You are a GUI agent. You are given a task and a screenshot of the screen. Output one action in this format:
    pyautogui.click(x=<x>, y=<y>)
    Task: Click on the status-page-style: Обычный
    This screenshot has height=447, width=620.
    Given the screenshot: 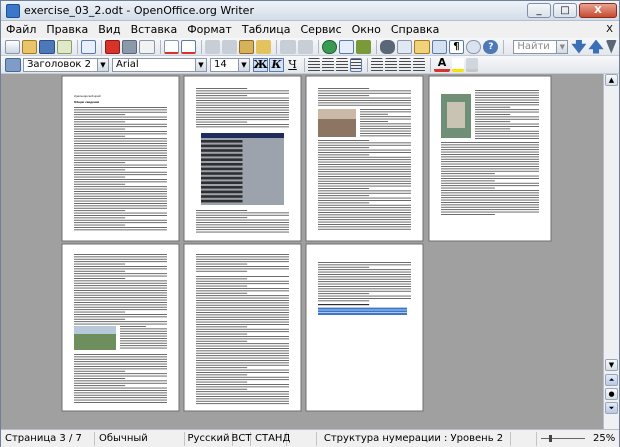 What is the action you would take?
    pyautogui.click(x=140, y=438)
    